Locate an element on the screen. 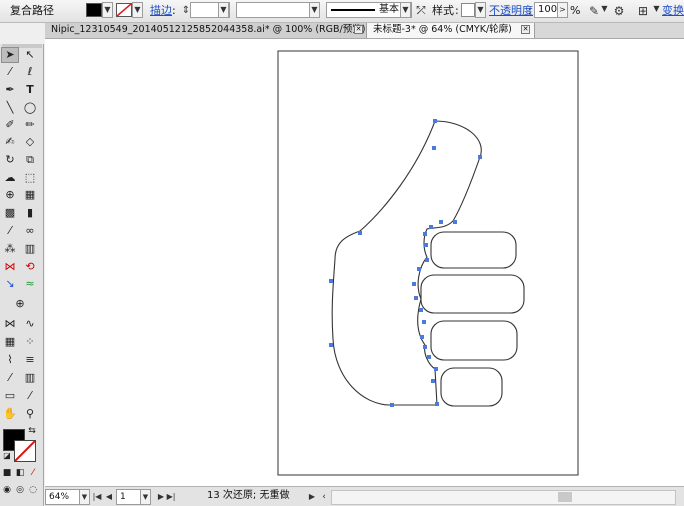  column-graph-tool-icon: ▥ is located at coordinates (30, 249).